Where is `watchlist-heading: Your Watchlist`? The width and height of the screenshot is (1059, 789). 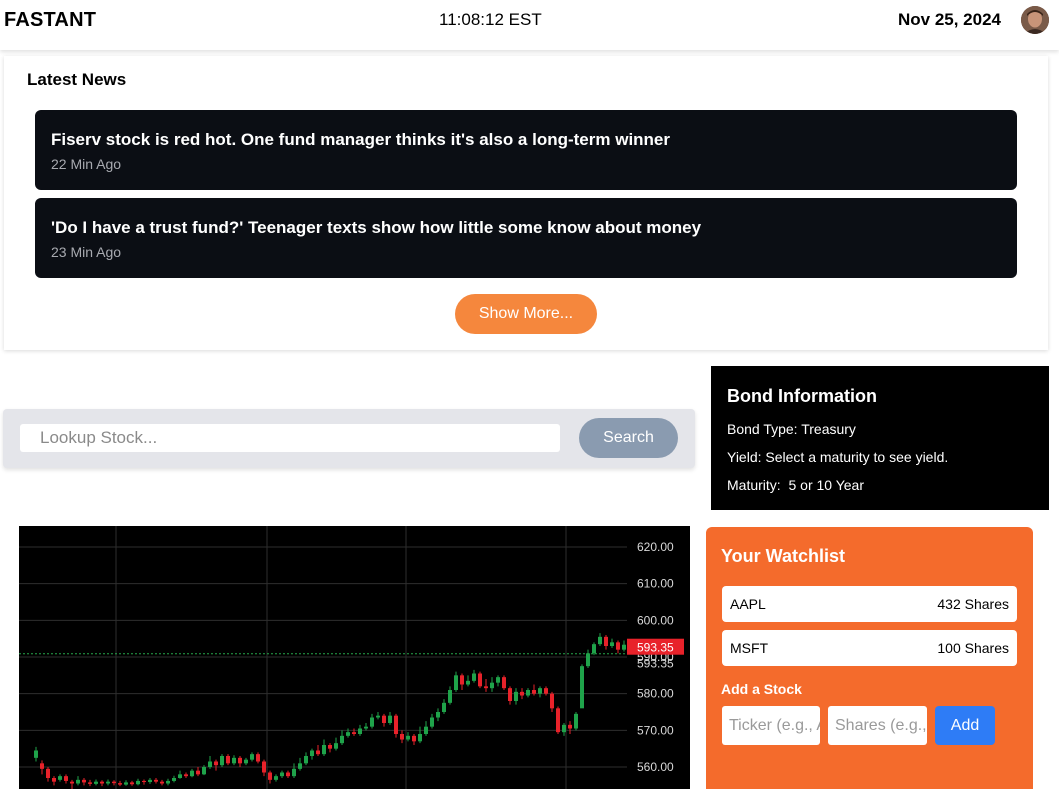 watchlist-heading: Your Watchlist is located at coordinates (783, 556).